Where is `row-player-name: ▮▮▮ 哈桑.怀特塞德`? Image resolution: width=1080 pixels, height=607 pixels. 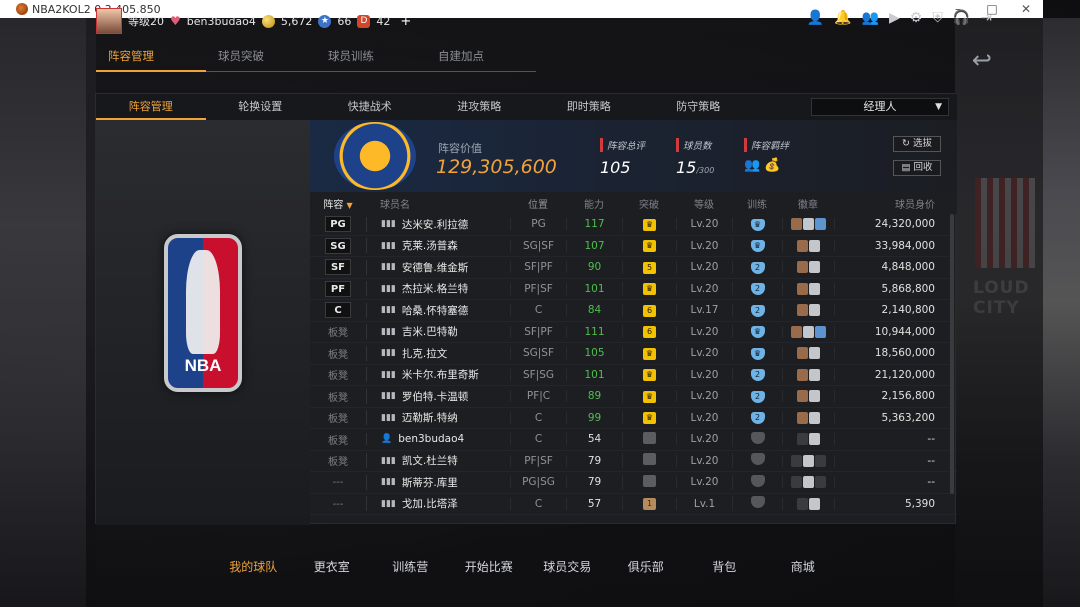
row-player-name: ▮▮▮ 哈桑.怀特塞德 is located at coordinates (438, 310).